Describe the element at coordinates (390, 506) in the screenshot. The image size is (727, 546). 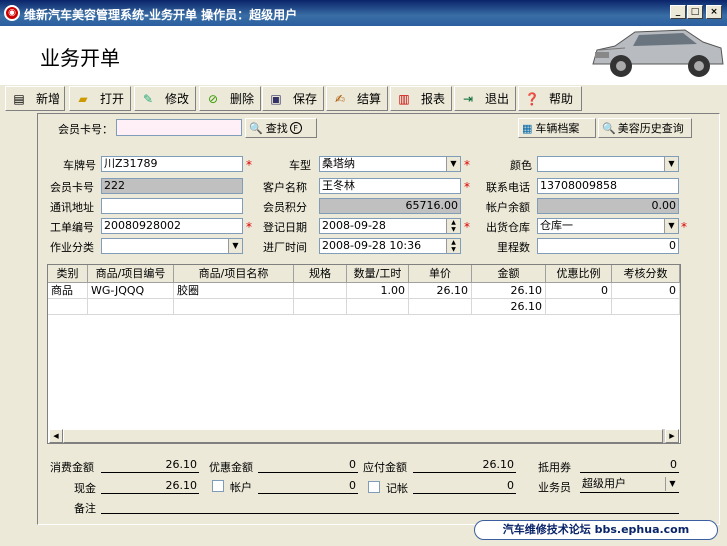
I see `remark-input` at that location.